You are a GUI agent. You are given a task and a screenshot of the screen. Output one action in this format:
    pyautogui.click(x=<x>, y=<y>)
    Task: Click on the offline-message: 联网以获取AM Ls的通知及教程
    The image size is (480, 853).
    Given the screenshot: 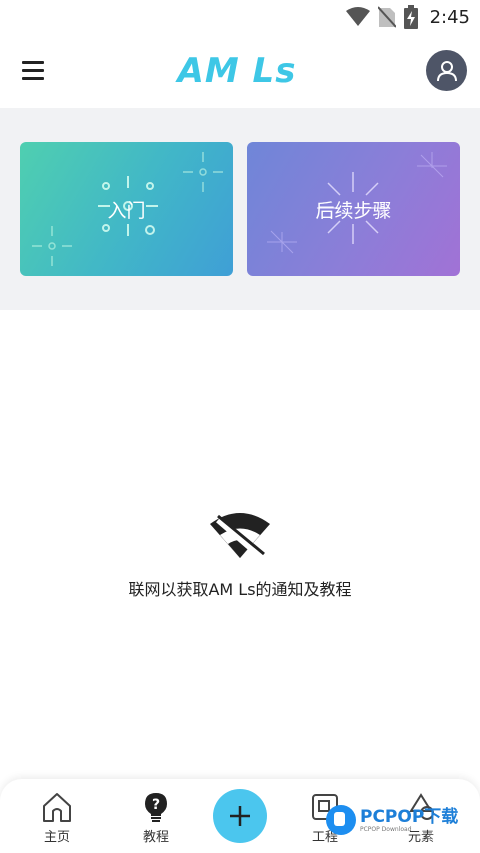 What is the action you would take?
    pyautogui.click(x=240, y=589)
    